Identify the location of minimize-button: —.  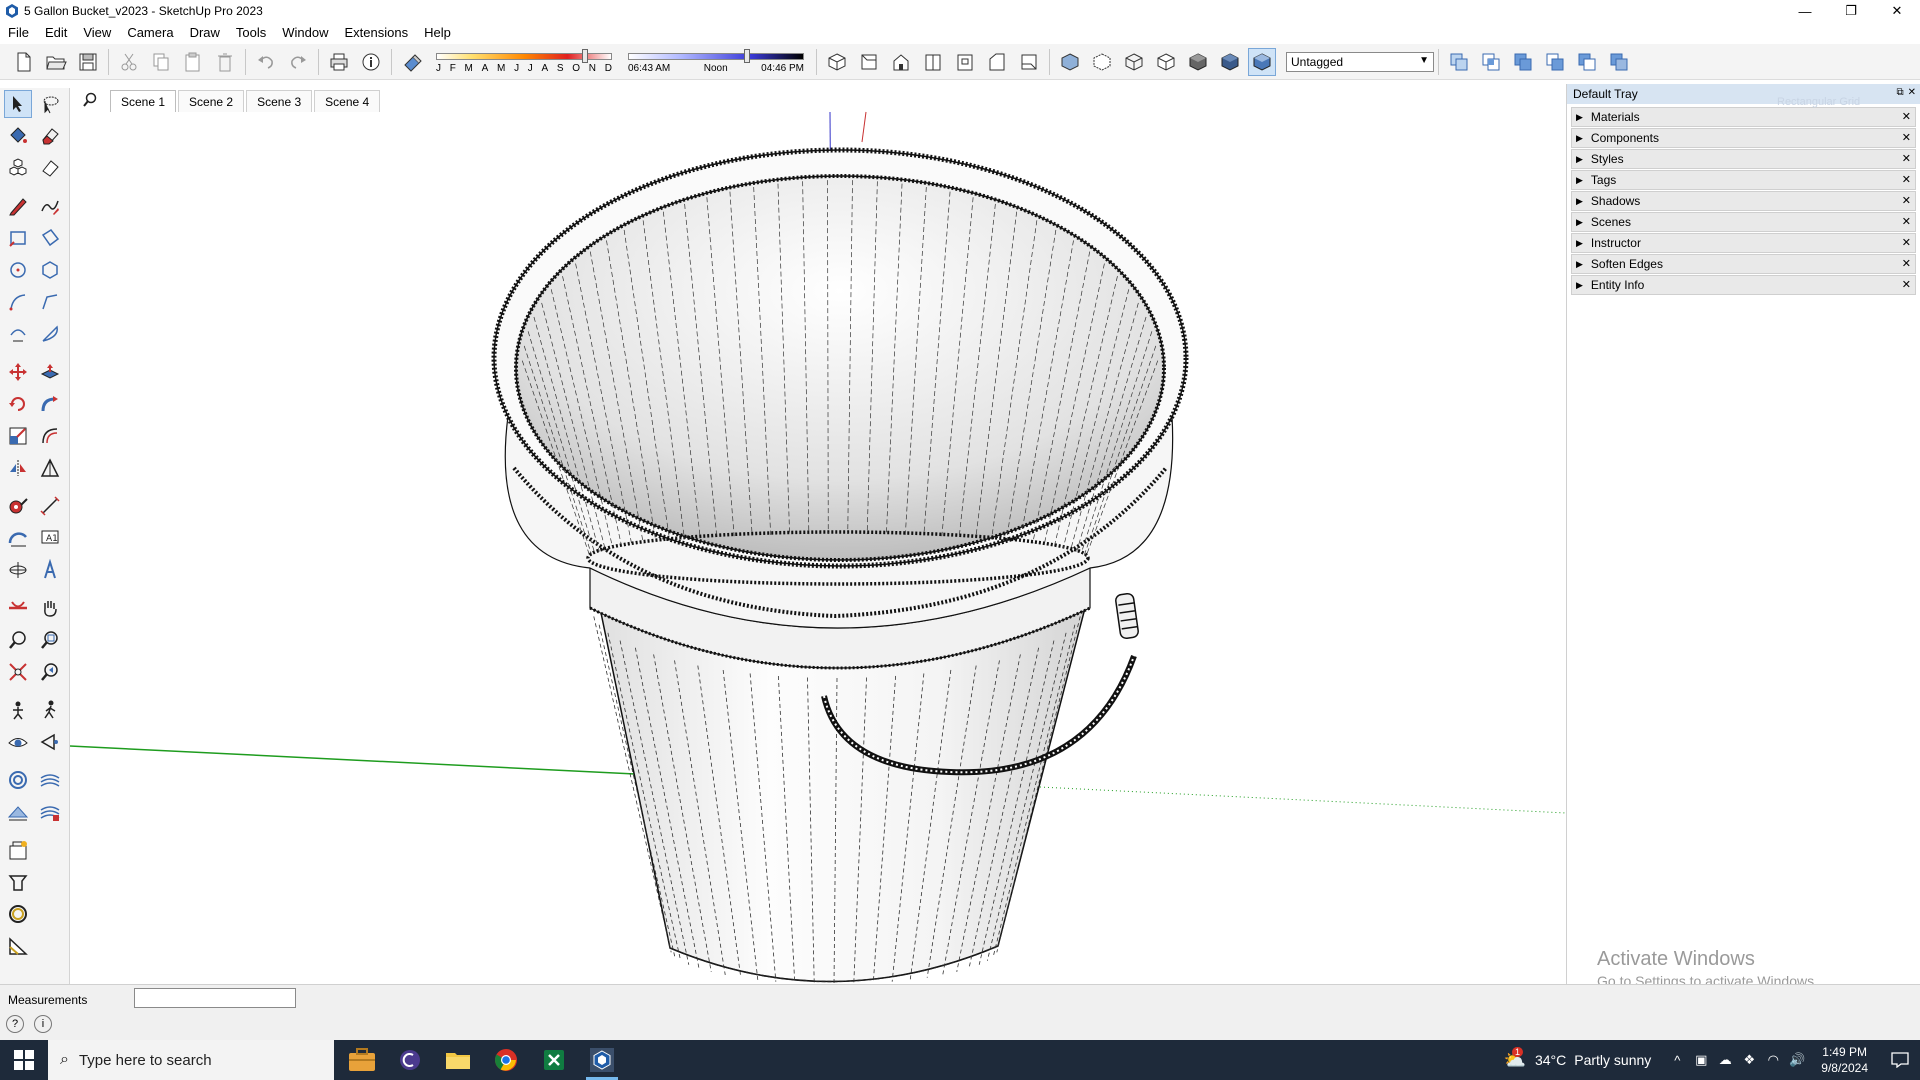
(1805, 11).